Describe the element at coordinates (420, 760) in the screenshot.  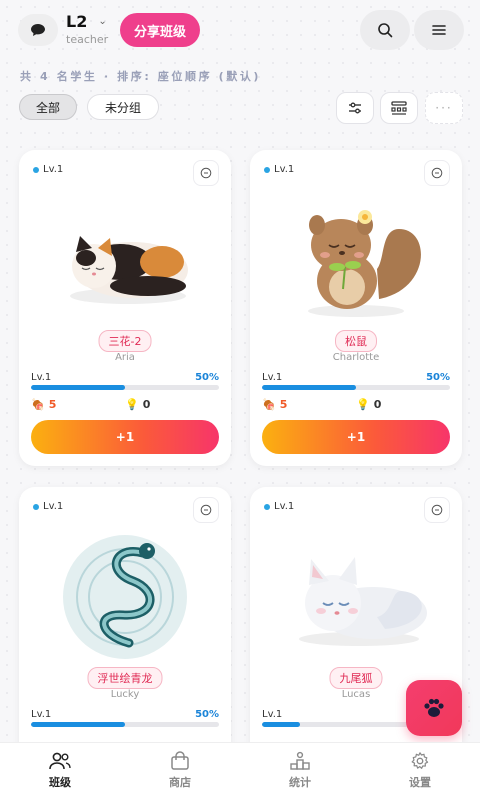
I see `gear-icon` at that location.